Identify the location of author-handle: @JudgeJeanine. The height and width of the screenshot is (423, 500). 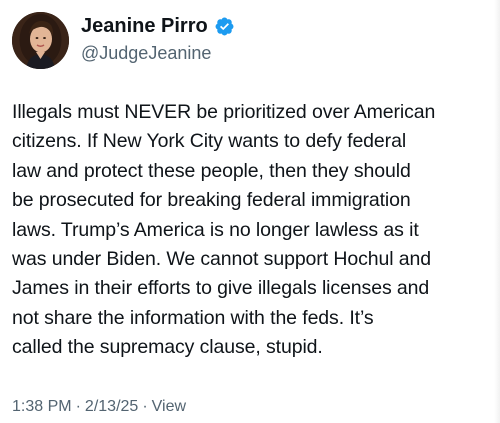
(146, 53).